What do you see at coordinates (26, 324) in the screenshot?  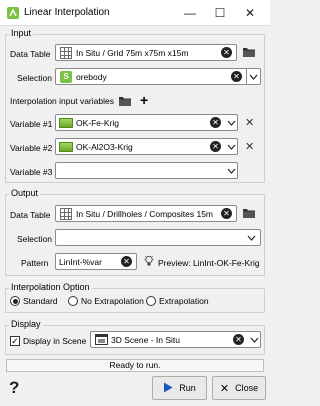 I see `display-group-label: Display` at bounding box center [26, 324].